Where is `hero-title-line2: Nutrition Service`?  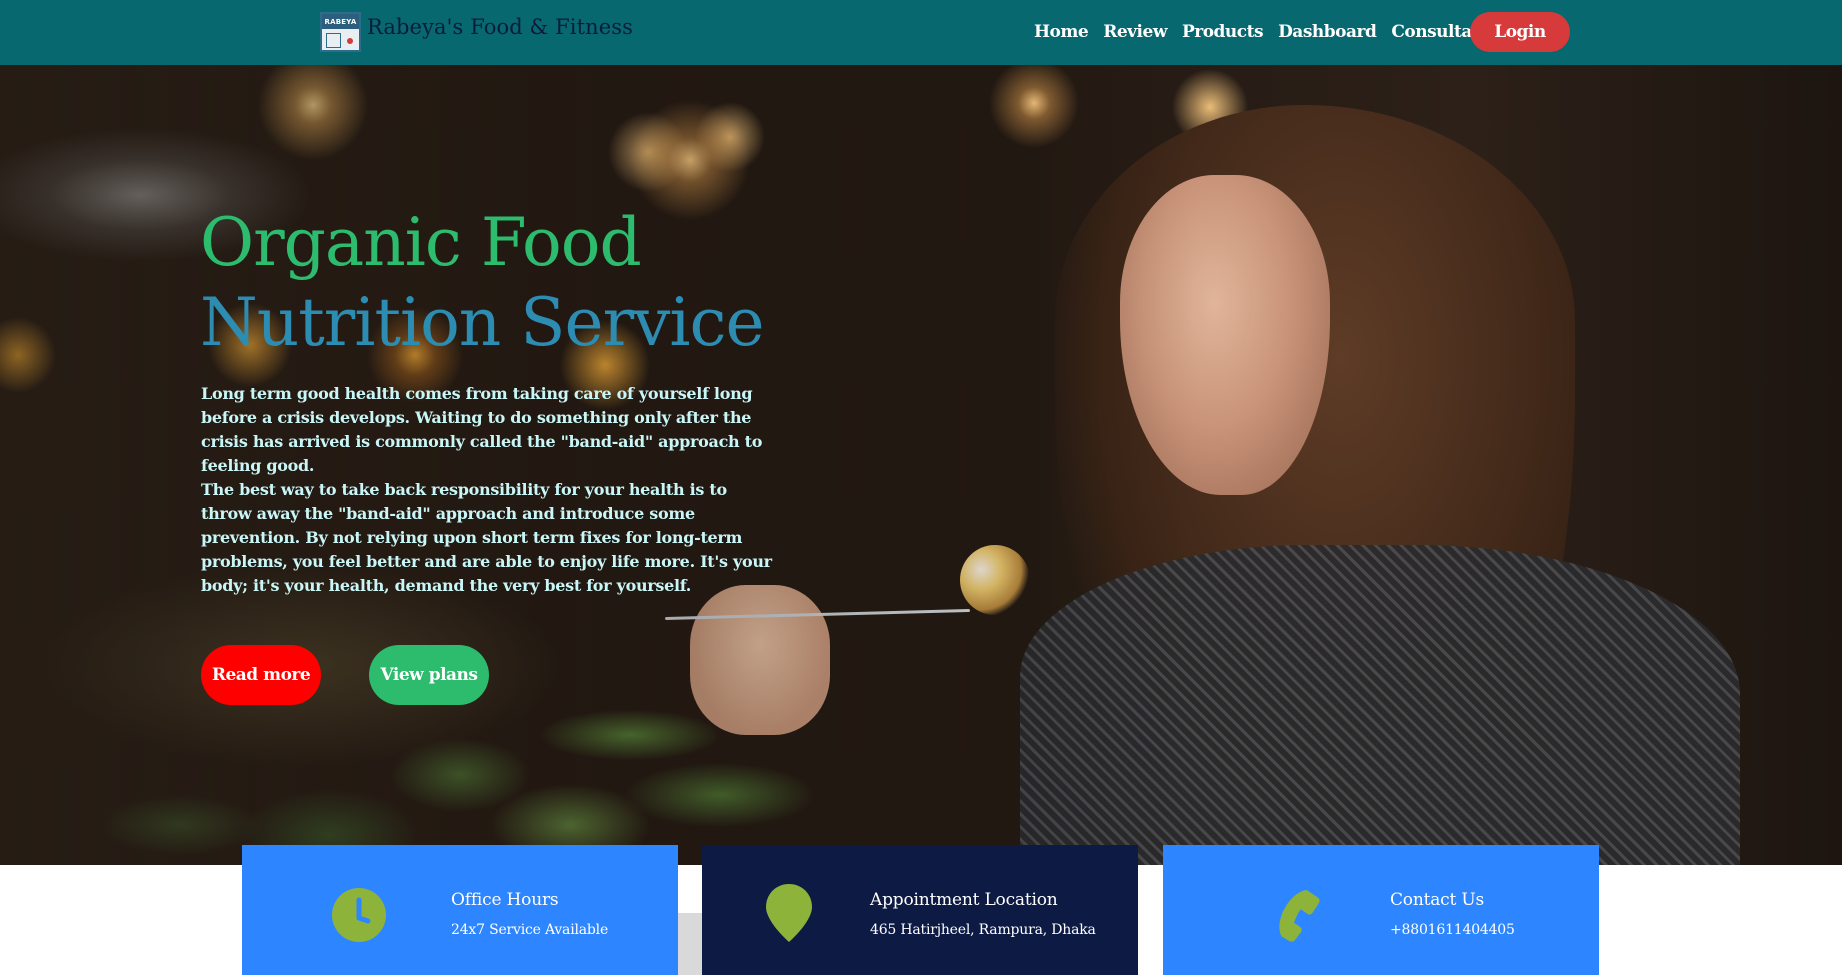
hero-title-line2: Nutrition Service is located at coordinates (482, 322).